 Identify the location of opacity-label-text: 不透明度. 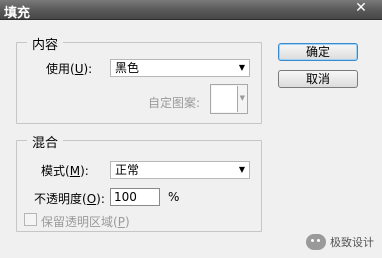
(58, 199).